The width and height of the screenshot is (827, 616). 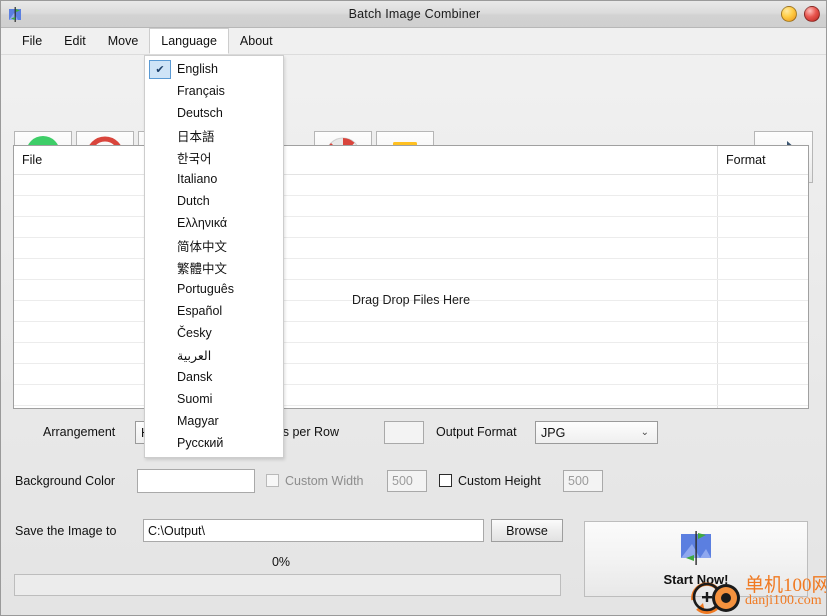 I want to click on close-button, so click(x=812, y=14).